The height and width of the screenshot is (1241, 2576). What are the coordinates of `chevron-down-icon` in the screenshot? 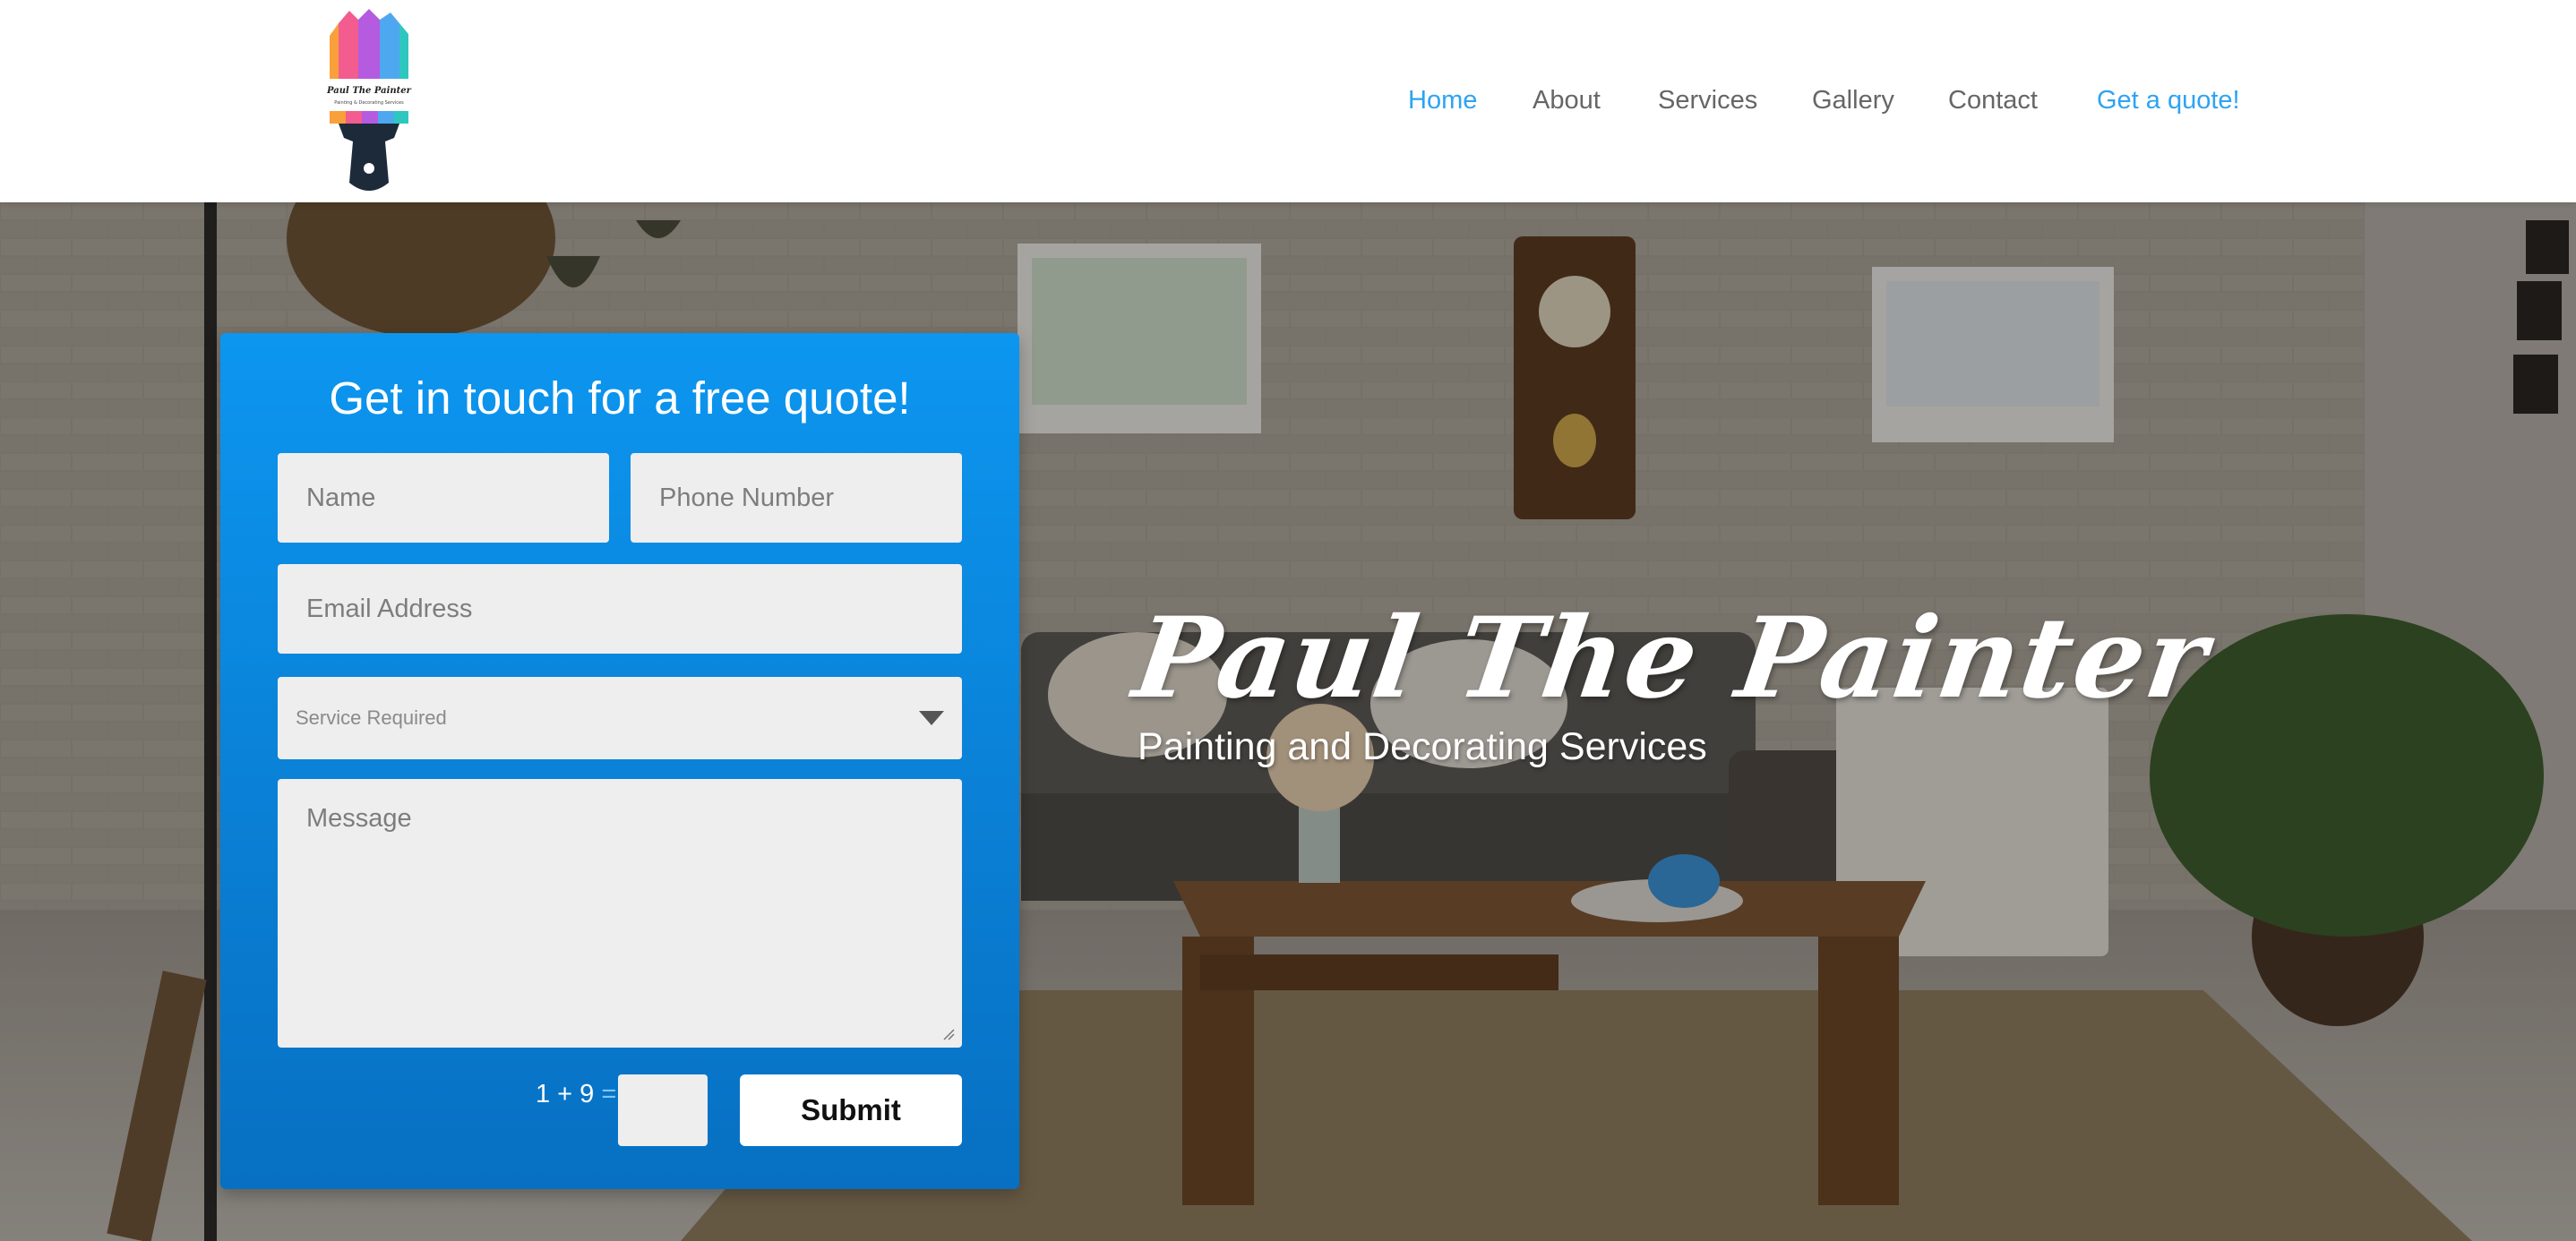 It's located at (931, 718).